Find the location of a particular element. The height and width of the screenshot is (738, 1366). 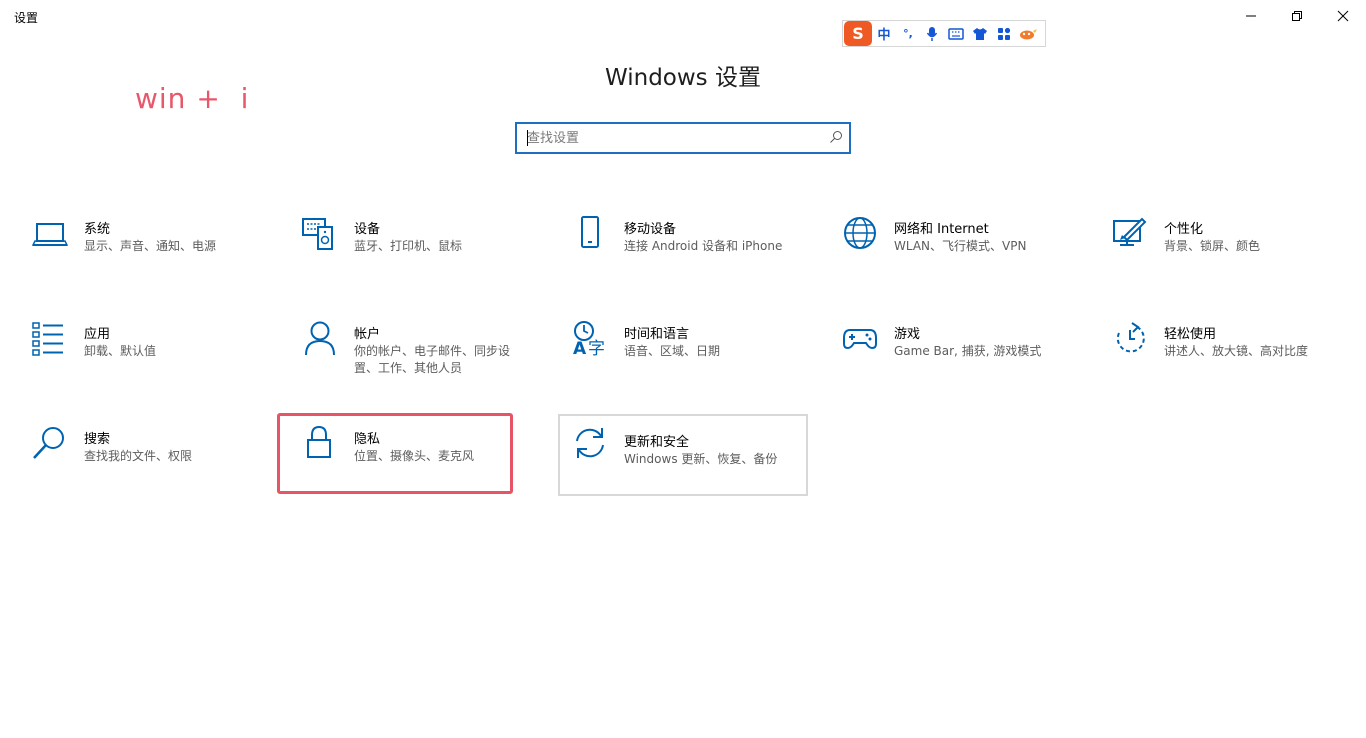

tile-system: 系统 显示、声音、通知、电源 is located at coordinates (143, 246).